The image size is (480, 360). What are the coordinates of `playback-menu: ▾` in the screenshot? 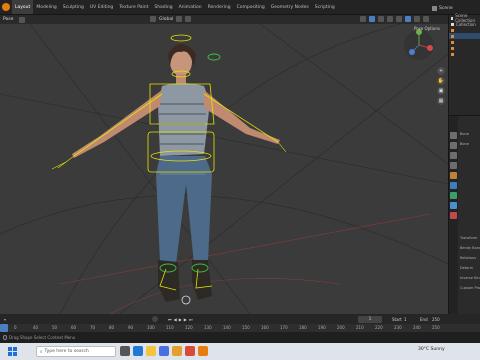 It's located at (5, 319).